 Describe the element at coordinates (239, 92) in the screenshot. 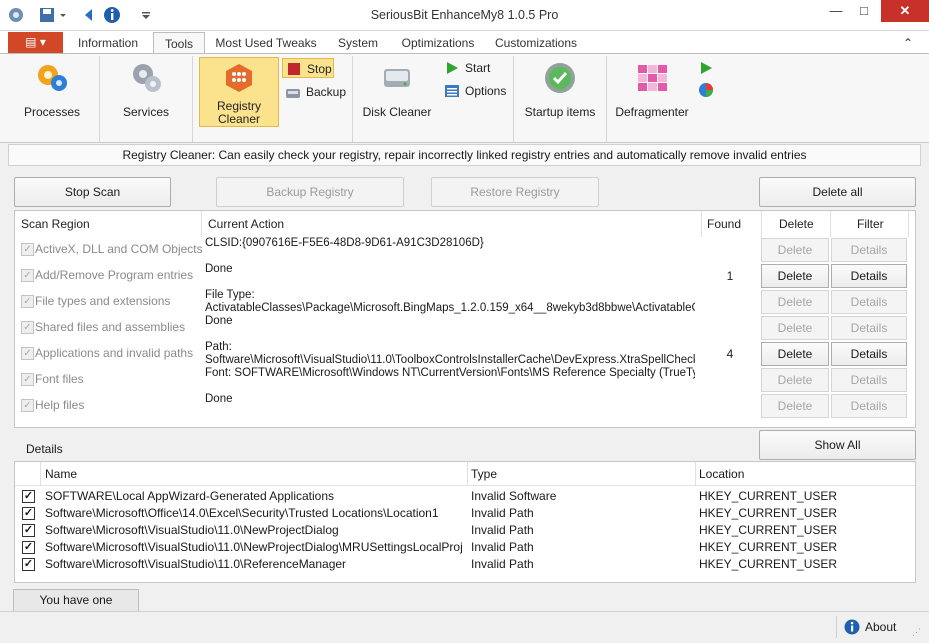

I see `registry-cleaner-button: Registry Cleaner` at that location.